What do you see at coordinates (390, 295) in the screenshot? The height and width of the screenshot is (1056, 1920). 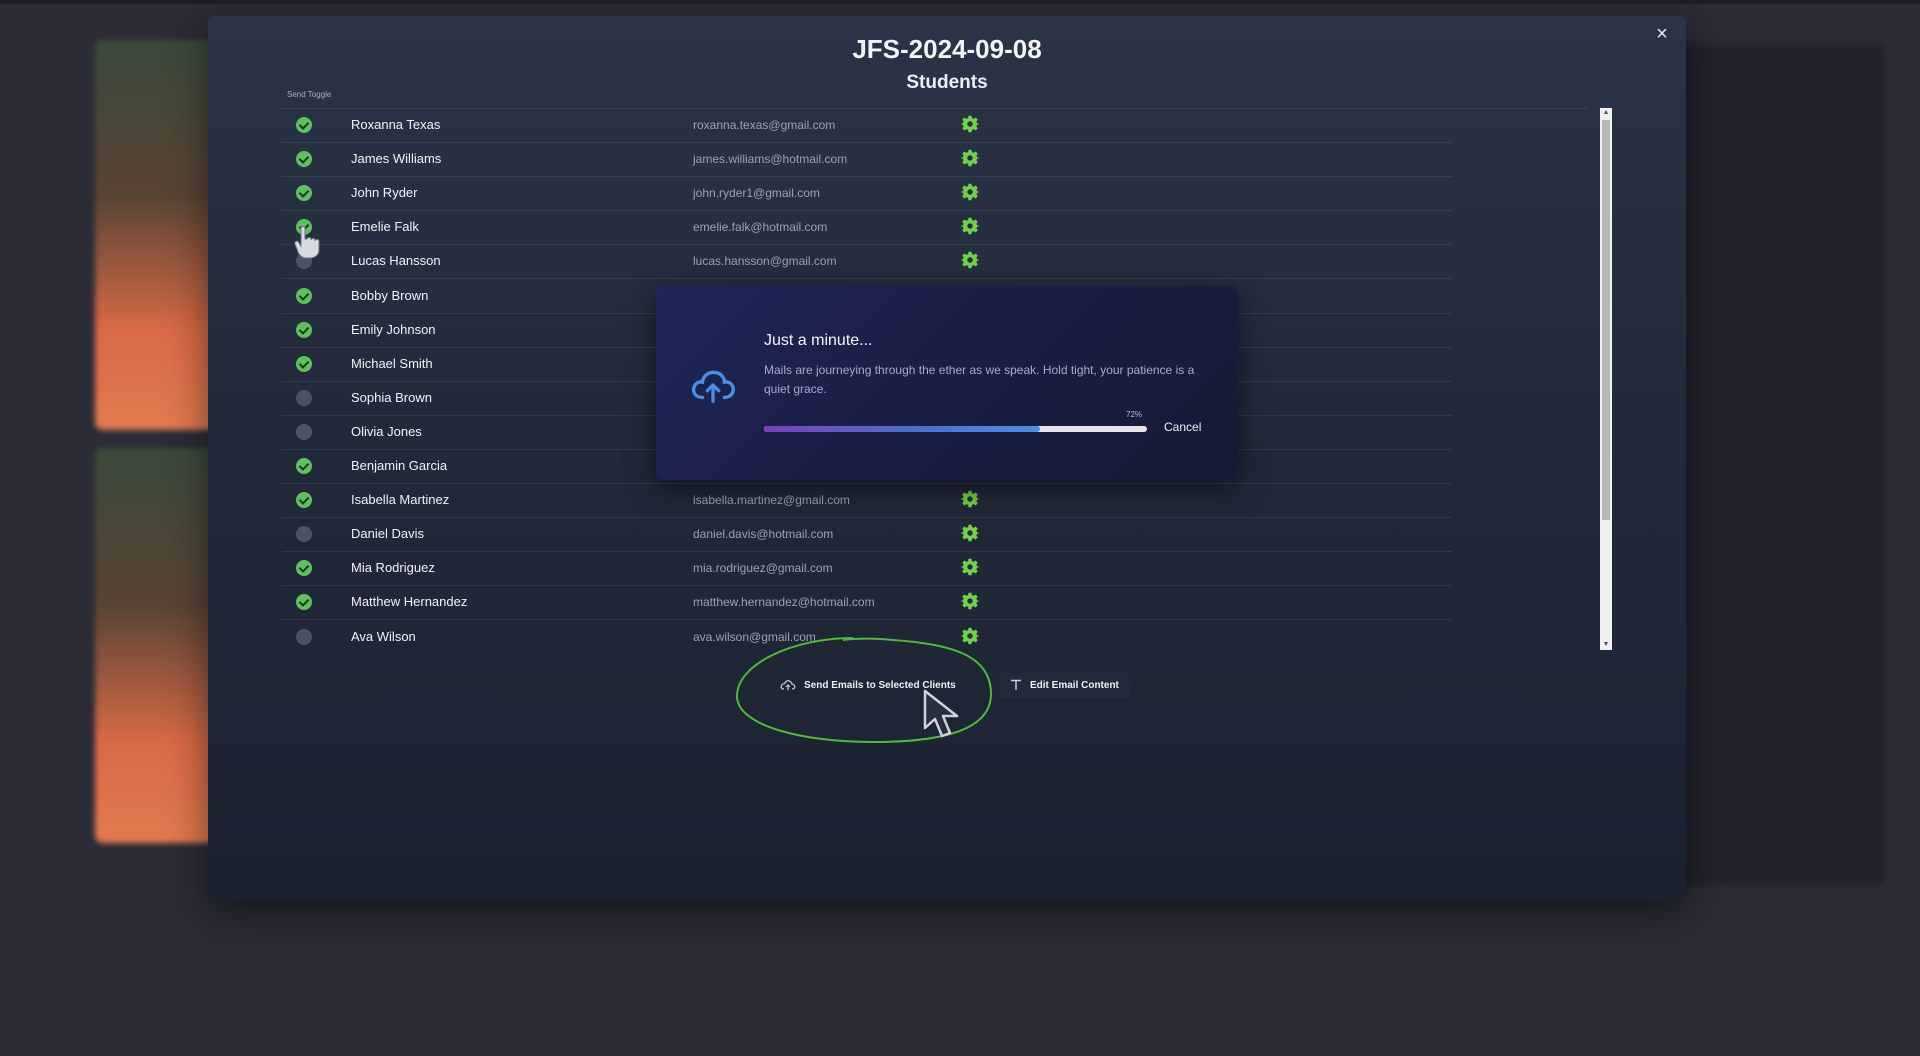 I see `student-name: Bobby Brown` at bounding box center [390, 295].